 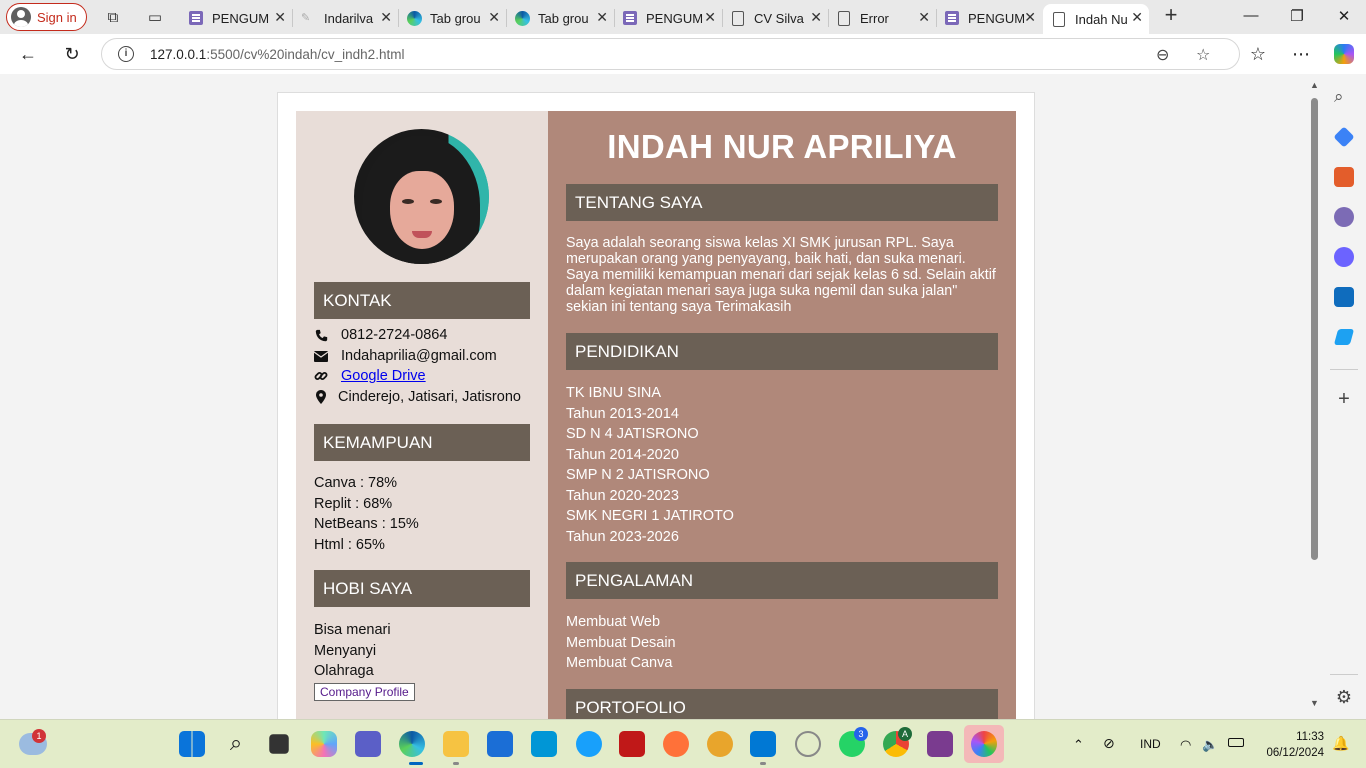 What do you see at coordinates (1150, 744) in the screenshot?
I see `language-indicator: IND` at bounding box center [1150, 744].